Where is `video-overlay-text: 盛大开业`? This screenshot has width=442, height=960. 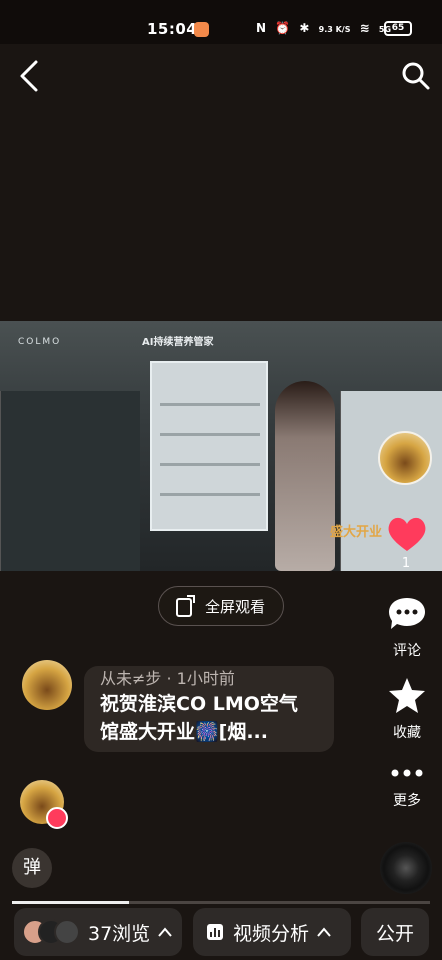 video-overlay-text: 盛大开业 is located at coordinates (356, 532).